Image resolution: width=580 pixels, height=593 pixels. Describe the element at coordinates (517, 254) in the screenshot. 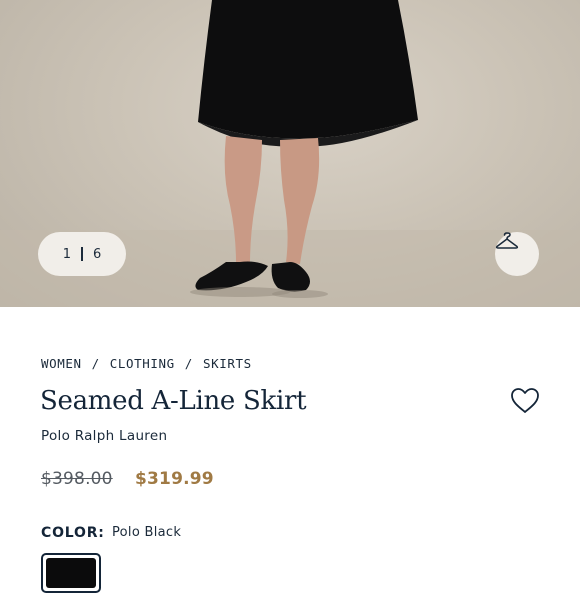

I see `hanger-button` at that location.